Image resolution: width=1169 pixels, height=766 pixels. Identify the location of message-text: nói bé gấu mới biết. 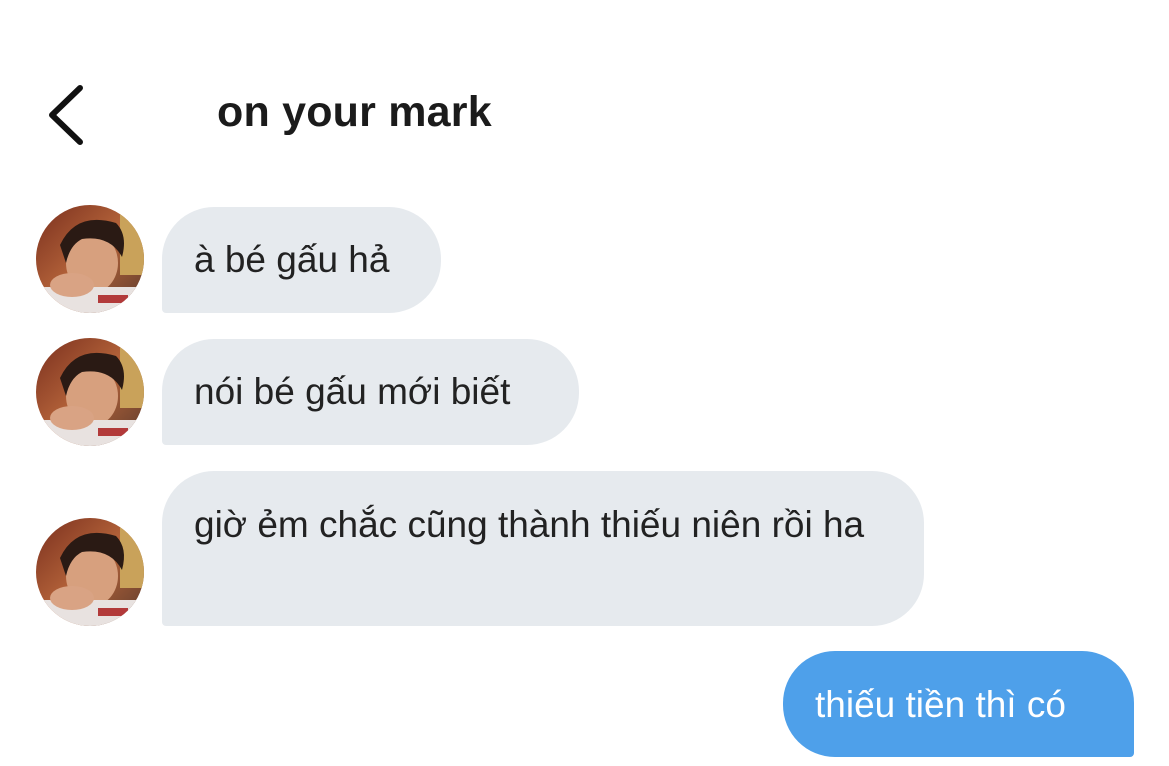
(352, 391).